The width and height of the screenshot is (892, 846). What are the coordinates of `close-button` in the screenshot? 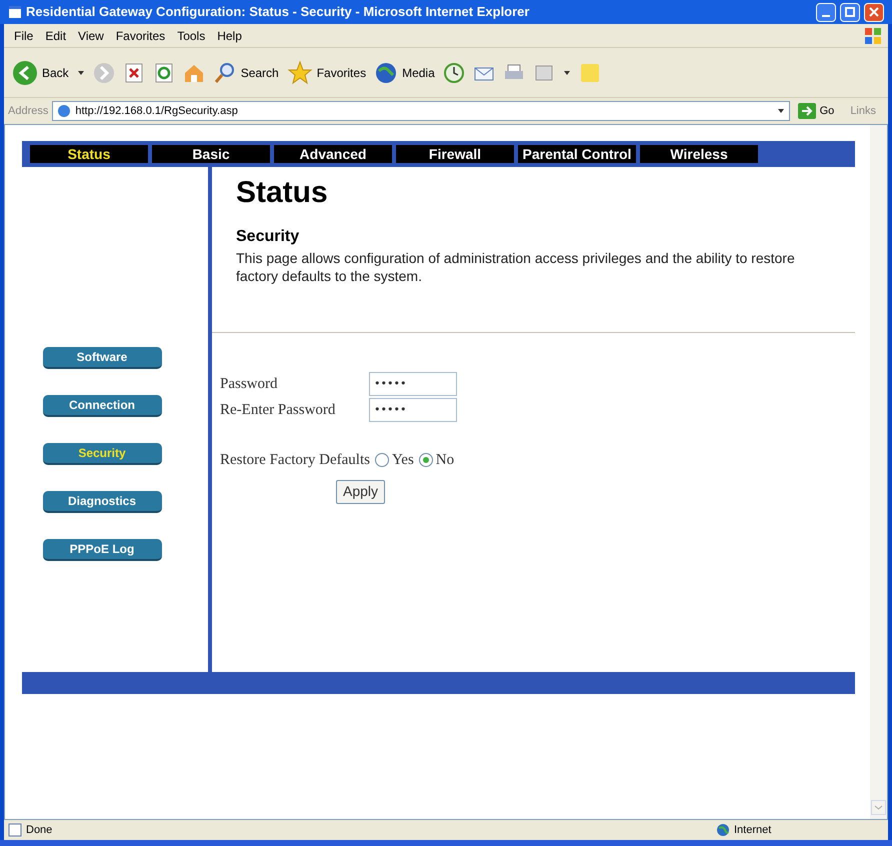 It's located at (874, 12).